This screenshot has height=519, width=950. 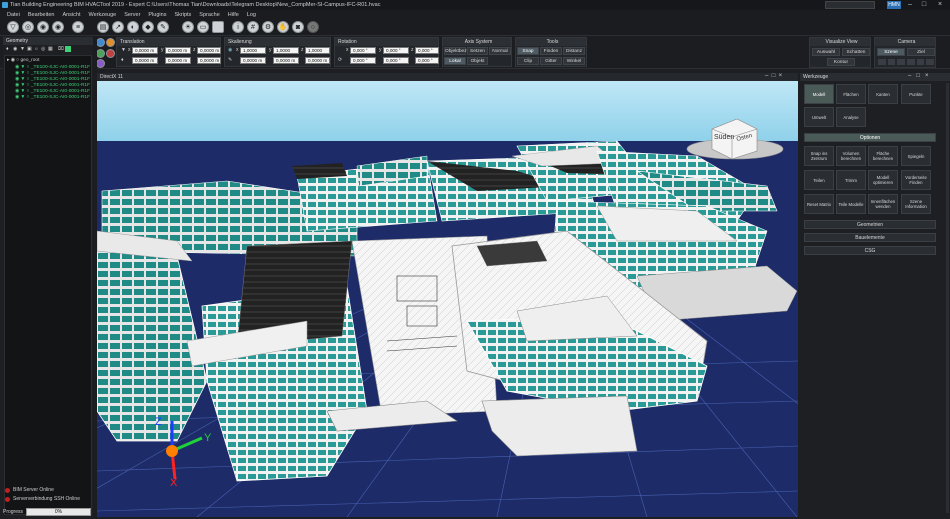 What do you see at coordinates (23, 61) in the screenshot?
I see `tree-root: ▸ ◉ ○ geo_root` at bounding box center [23, 61].